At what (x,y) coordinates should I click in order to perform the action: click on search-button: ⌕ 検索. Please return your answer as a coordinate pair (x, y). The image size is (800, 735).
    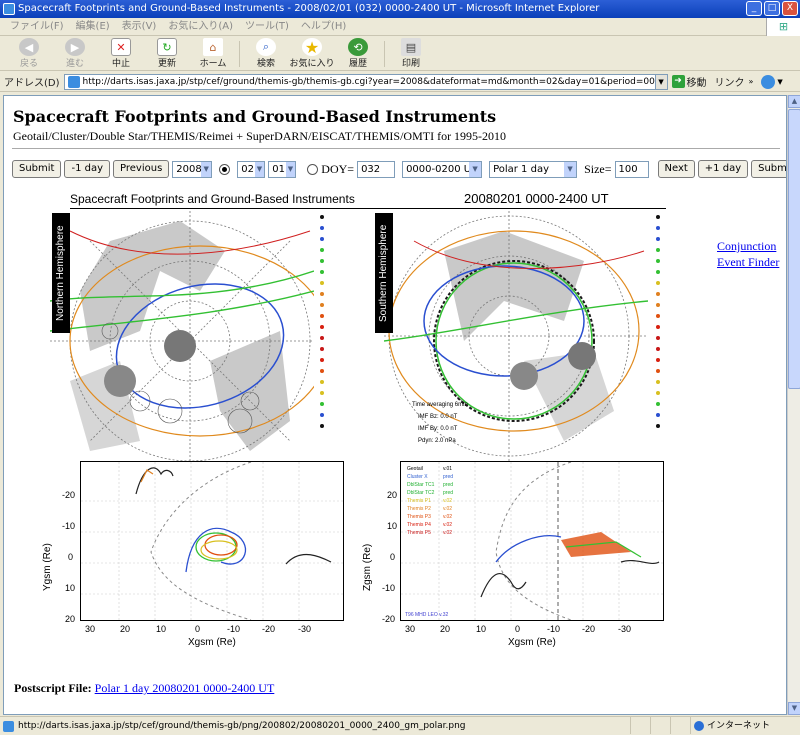
    Looking at the image, I should click on (266, 54).